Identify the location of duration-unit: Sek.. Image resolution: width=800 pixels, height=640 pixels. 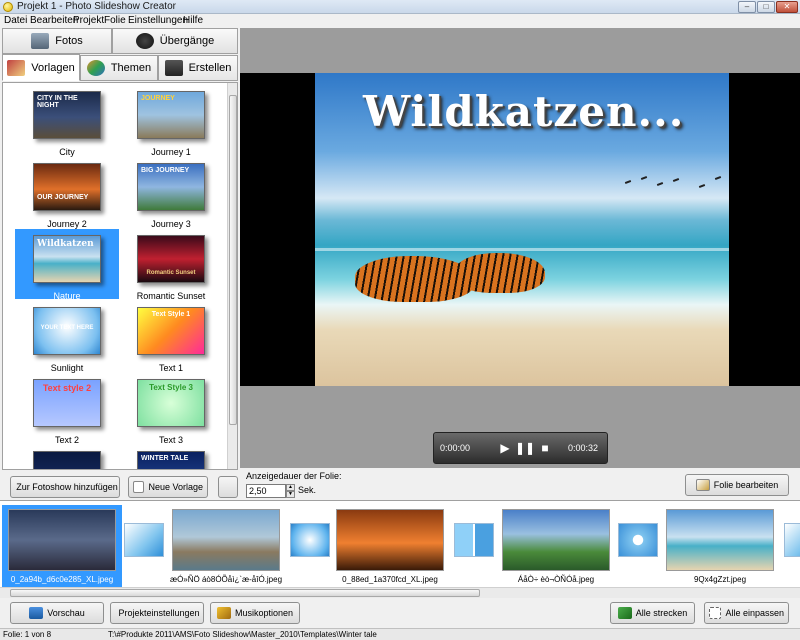
(307, 490).